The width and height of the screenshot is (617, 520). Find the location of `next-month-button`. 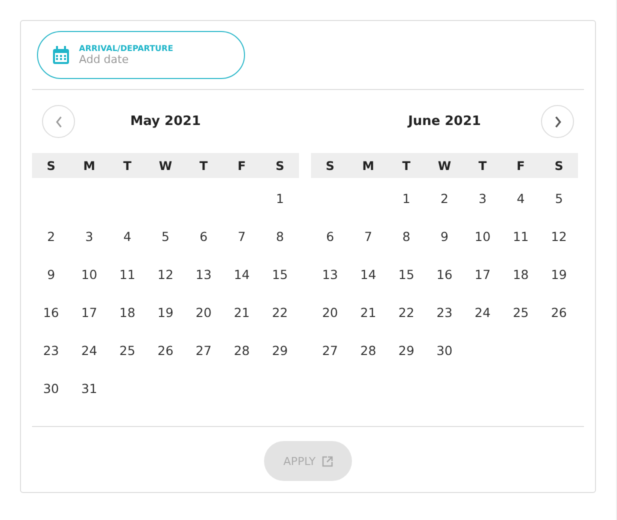

next-month-button is located at coordinates (557, 121).